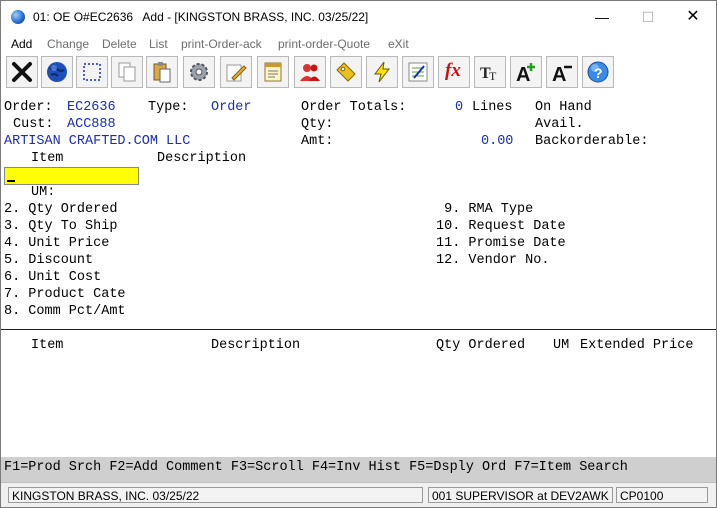 The width and height of the screenshot is (717, 508). What do you see at coordinates (559, 124) in the screenshot?
I see `avail-label: Avail.` at bounding box center [559, 124].